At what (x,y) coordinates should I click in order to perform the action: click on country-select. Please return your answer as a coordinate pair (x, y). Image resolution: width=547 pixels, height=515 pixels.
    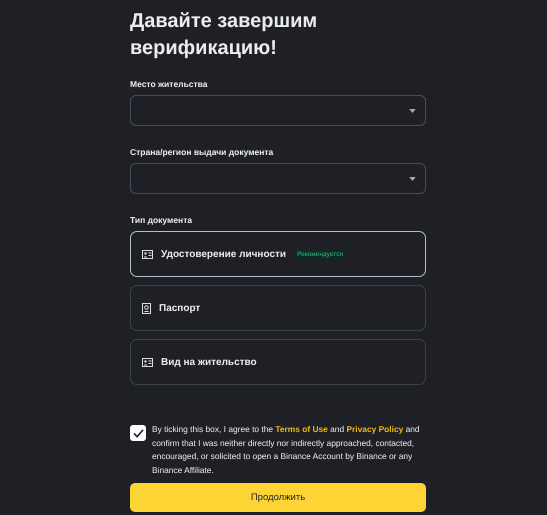
    Looking at the image, I should click on (278, 178).